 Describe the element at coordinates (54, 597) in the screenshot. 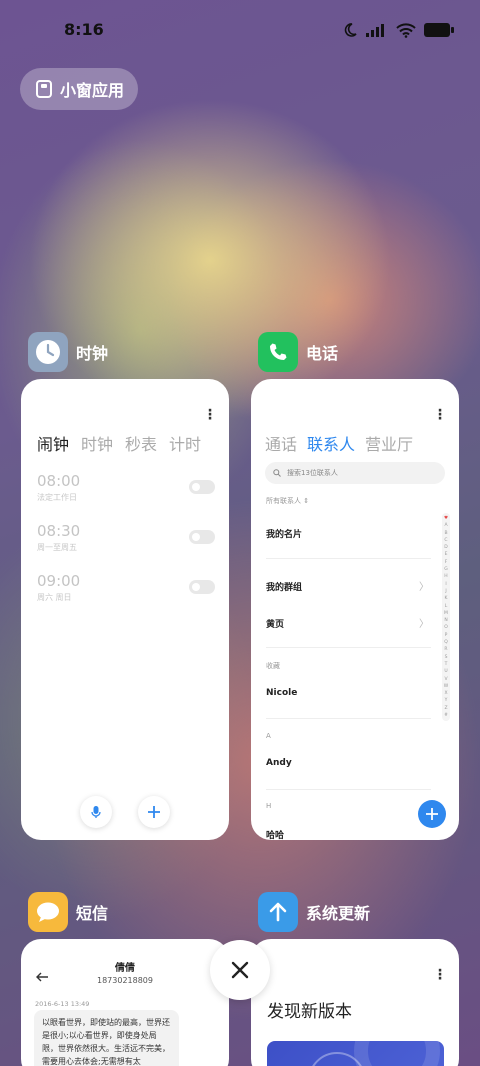

I see `alarm-repeat: 周六 周日` at that location.